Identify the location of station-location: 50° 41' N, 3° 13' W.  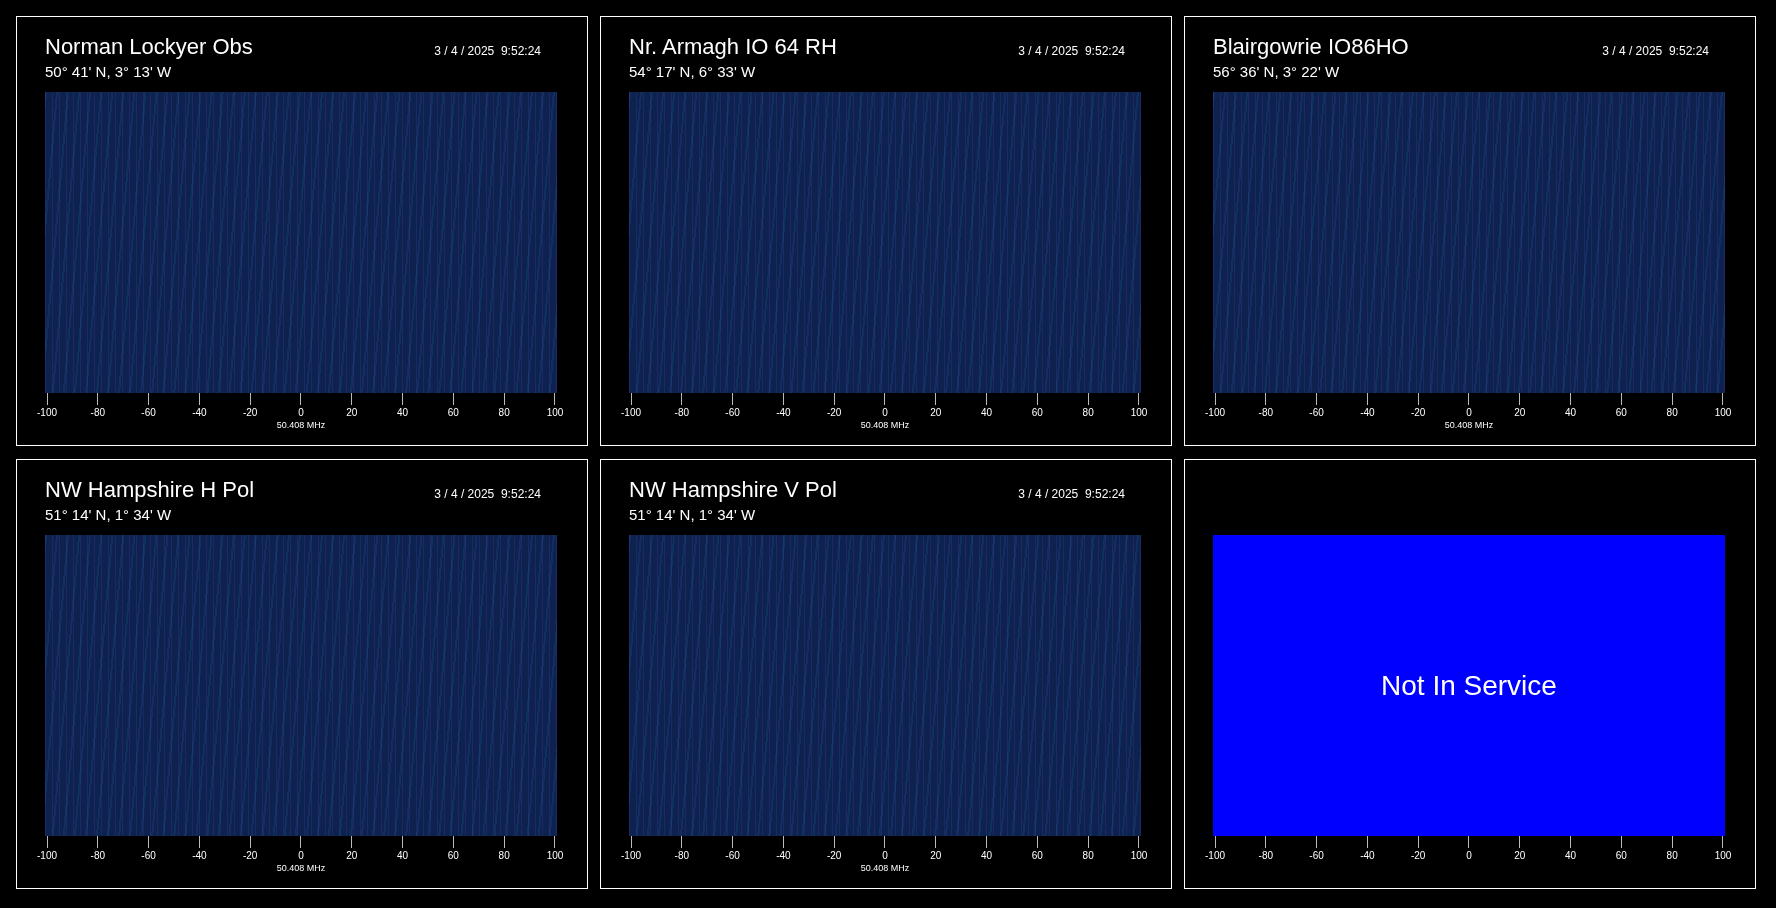
(109, 72).